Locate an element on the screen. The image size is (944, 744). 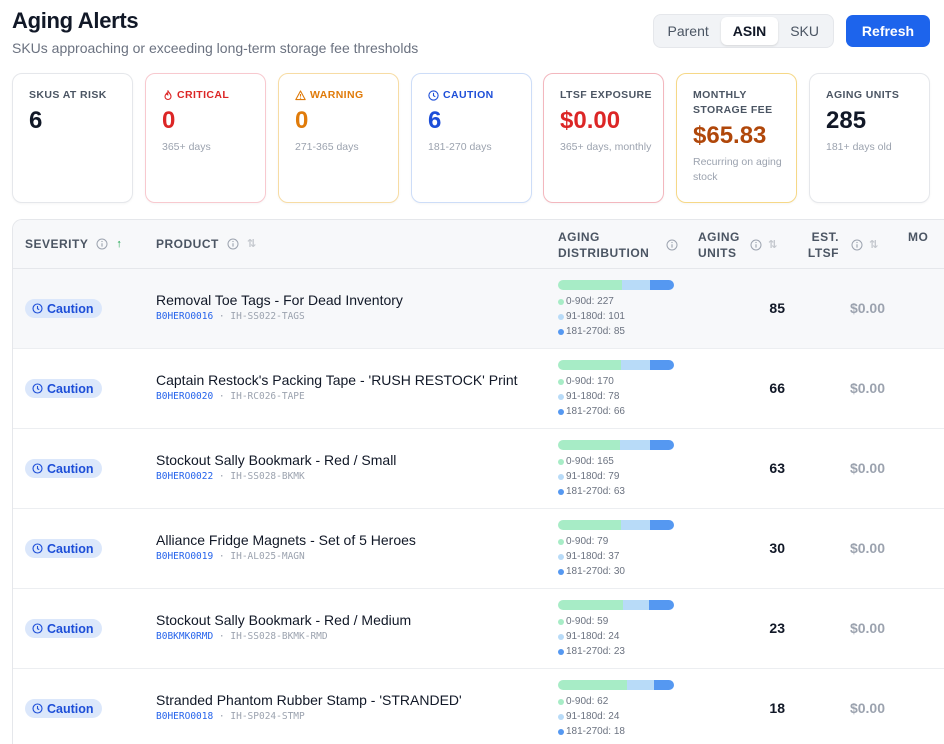
legend-91-180d: 91-180d: 37 is located at coordinates (617, 556).